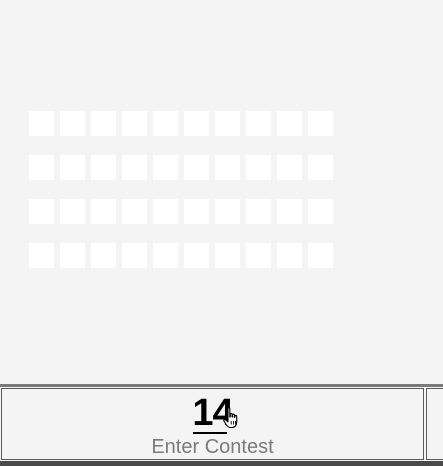 This screenshot has width=443, height=466. I want to click on number-underline, so click(210, 433).